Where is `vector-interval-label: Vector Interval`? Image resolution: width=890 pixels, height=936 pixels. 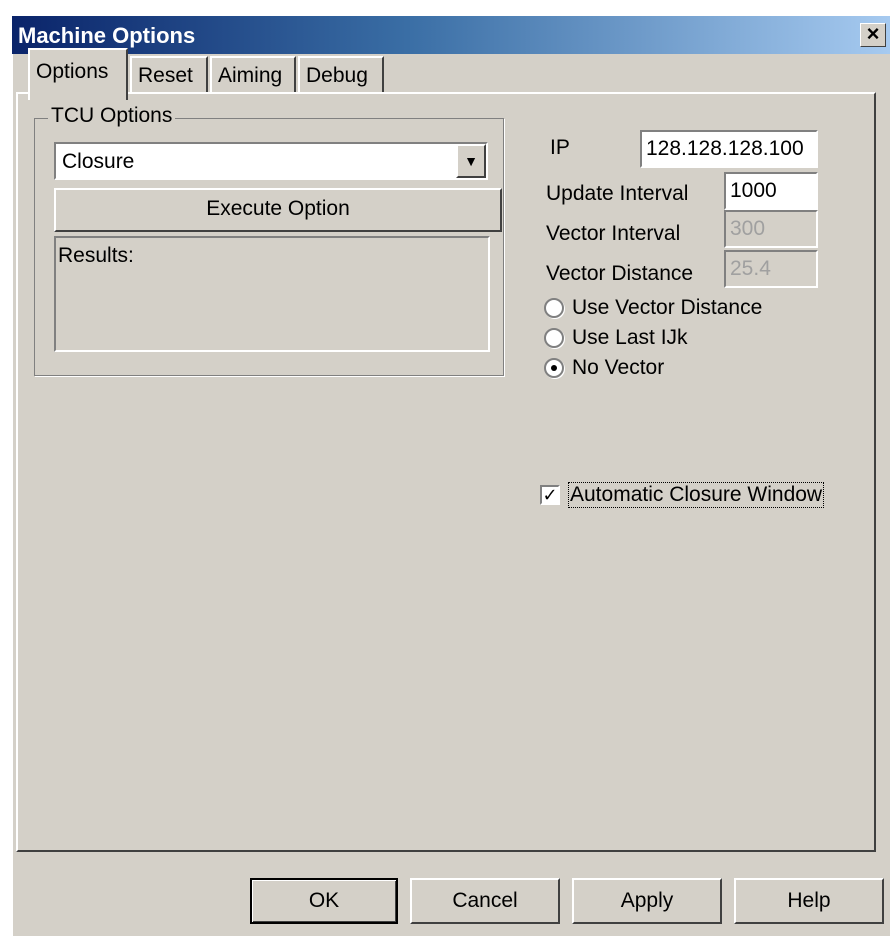 vector-interval-label: Vector Interval is located at coordinates (613, 233).